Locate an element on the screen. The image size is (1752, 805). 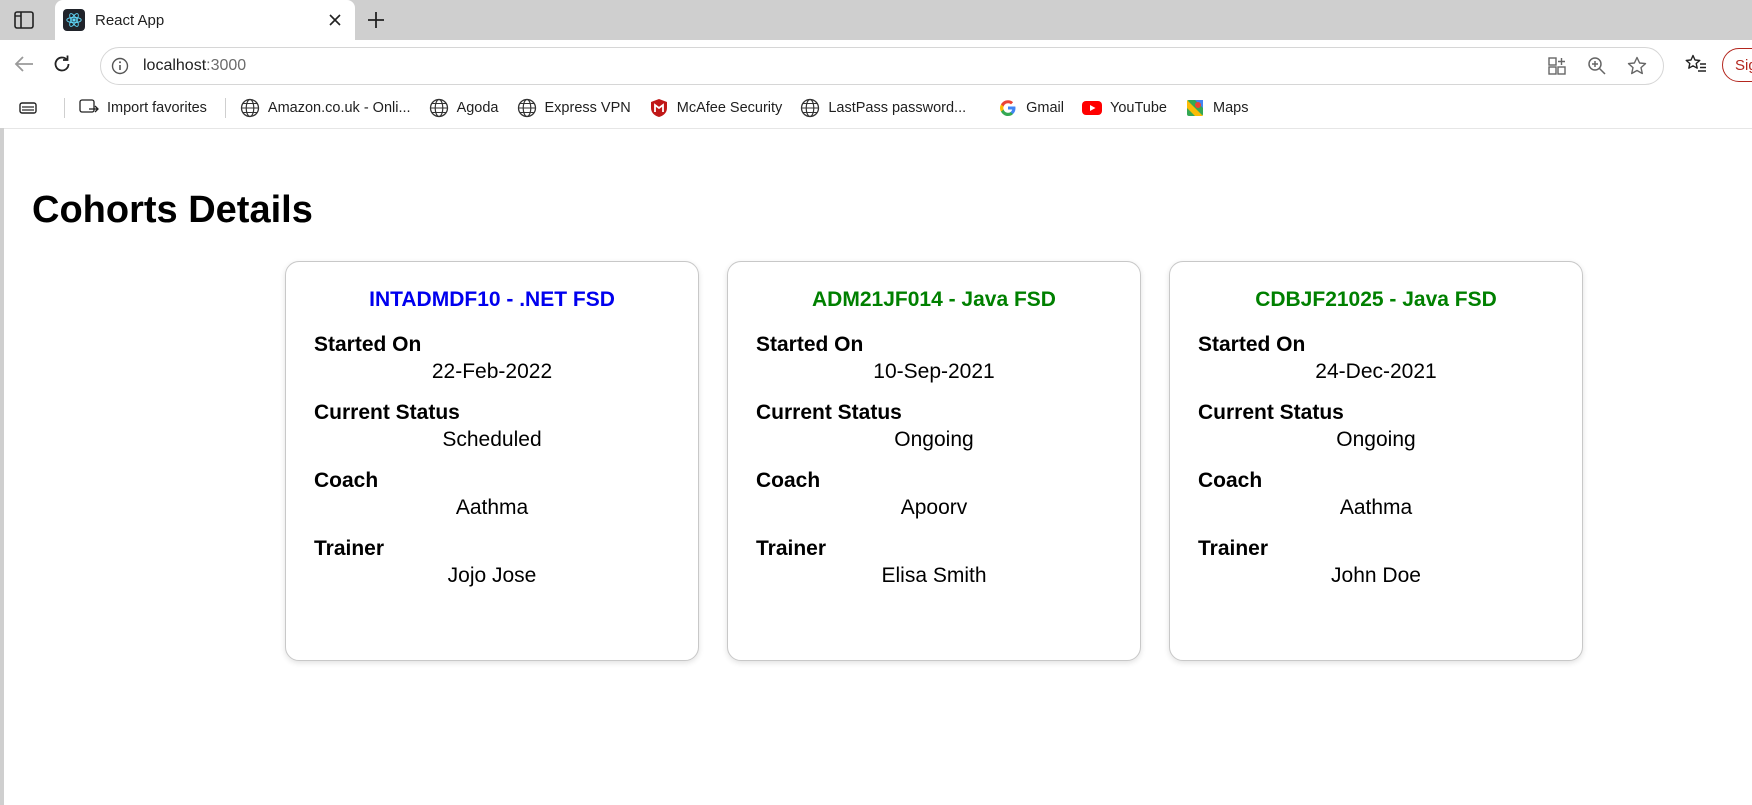
import-icon is located at coordinates (89, 108).